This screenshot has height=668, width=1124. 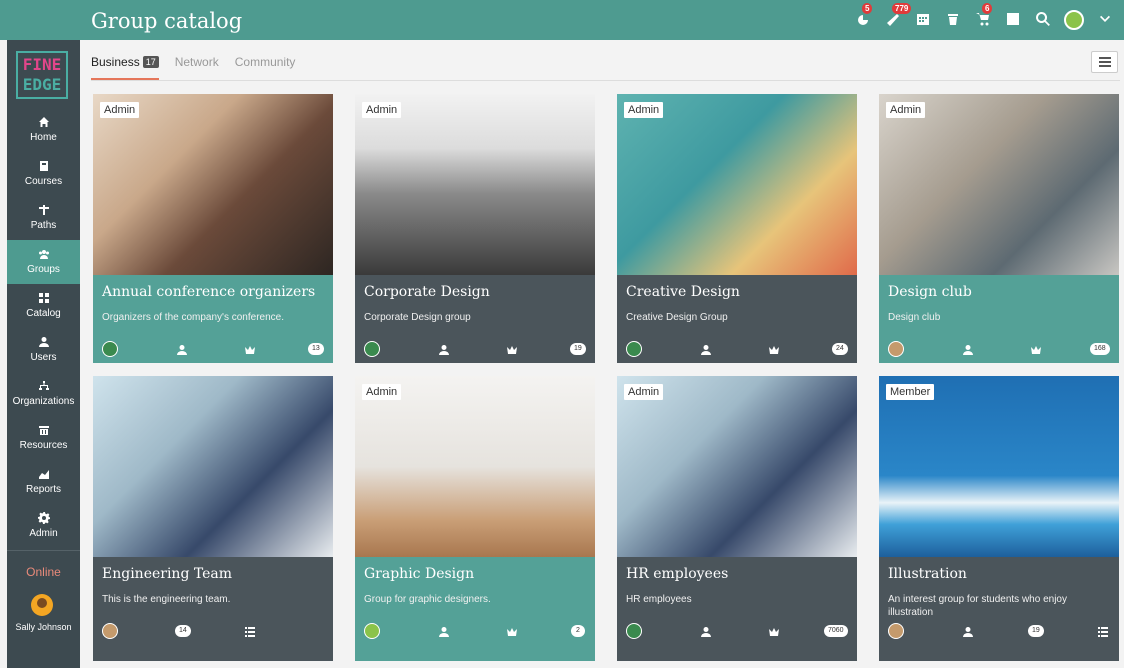 I want to click on card-footer: 24, so click(x=737, y=350).